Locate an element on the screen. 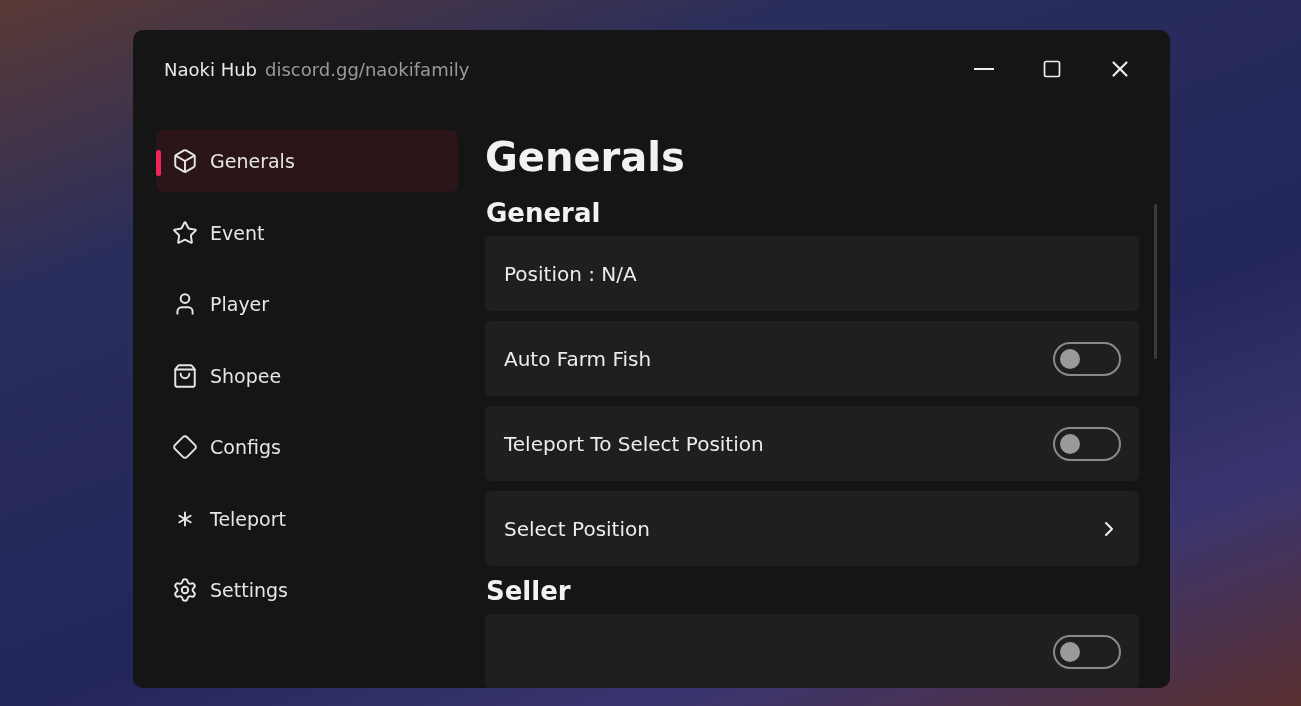 The width and height of the screenshot is (1301, 706). shopping-bag-icon is located at coordinates (185, 375).